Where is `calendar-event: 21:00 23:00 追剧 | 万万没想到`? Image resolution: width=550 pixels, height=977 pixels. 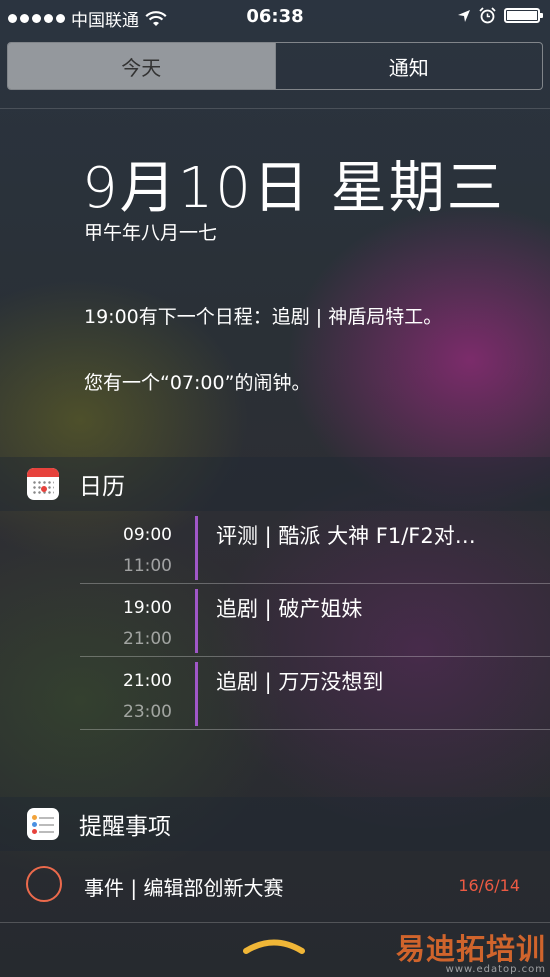 calendar-event: 21:00 23:00 追剧 | 万万没想到 is located at coordinates (315, 694).